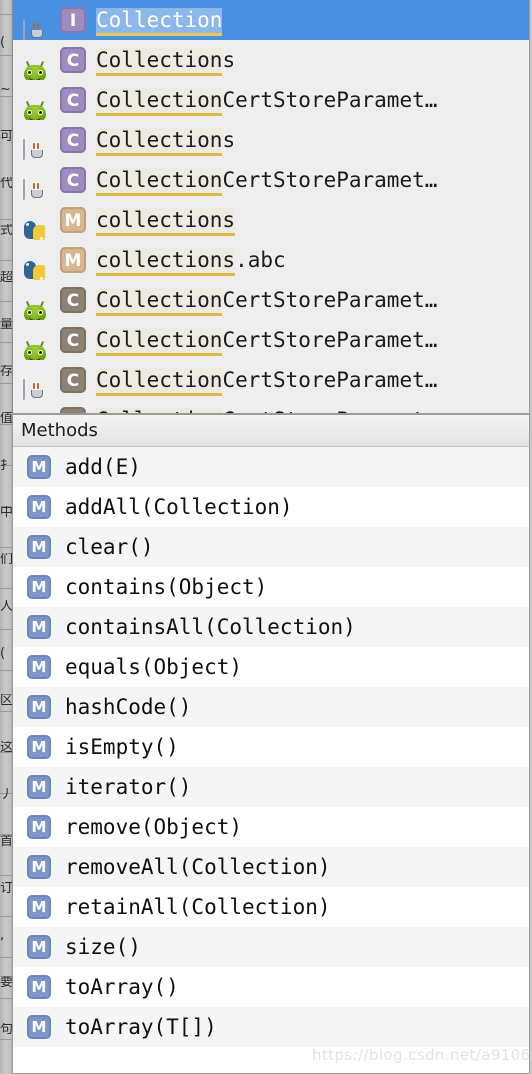 The height and width of the screenshot is (1074, 532). I want to click on method-item: MaddAll(Collection), so click(271, 507).